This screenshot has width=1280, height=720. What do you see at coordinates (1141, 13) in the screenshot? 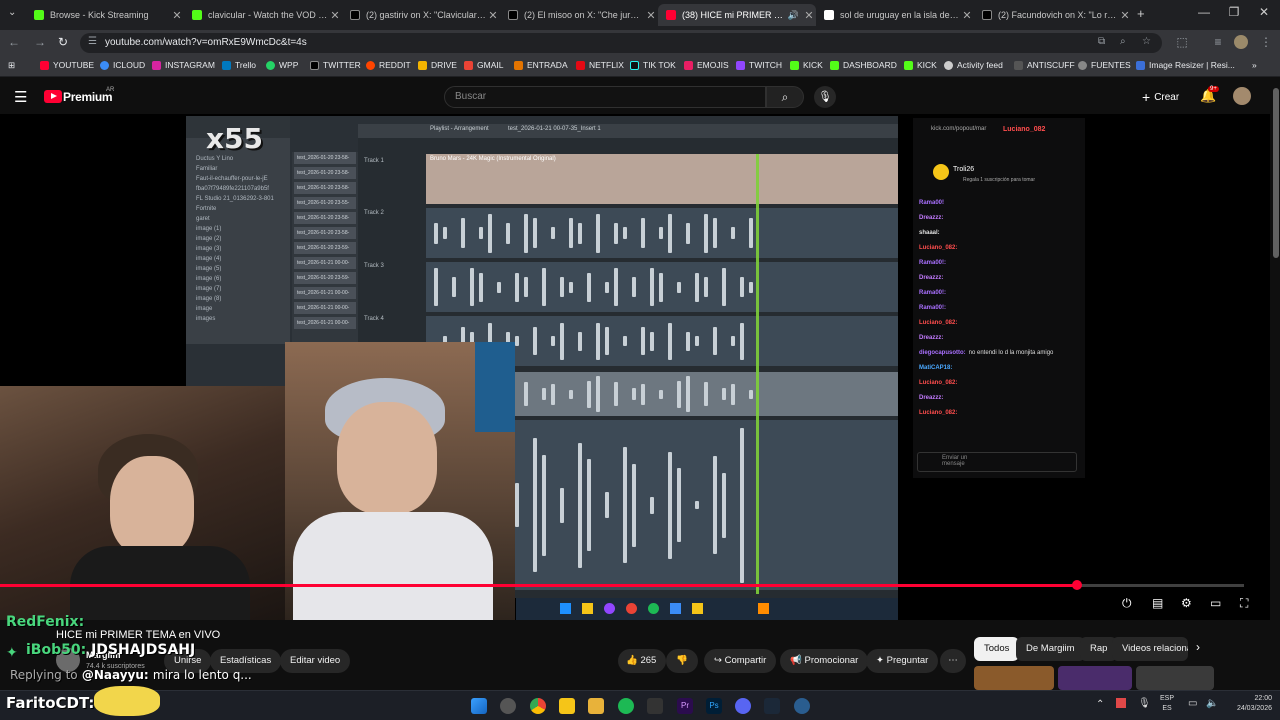
I see `new-tab-button: +` at bounding box center [1141, 13].